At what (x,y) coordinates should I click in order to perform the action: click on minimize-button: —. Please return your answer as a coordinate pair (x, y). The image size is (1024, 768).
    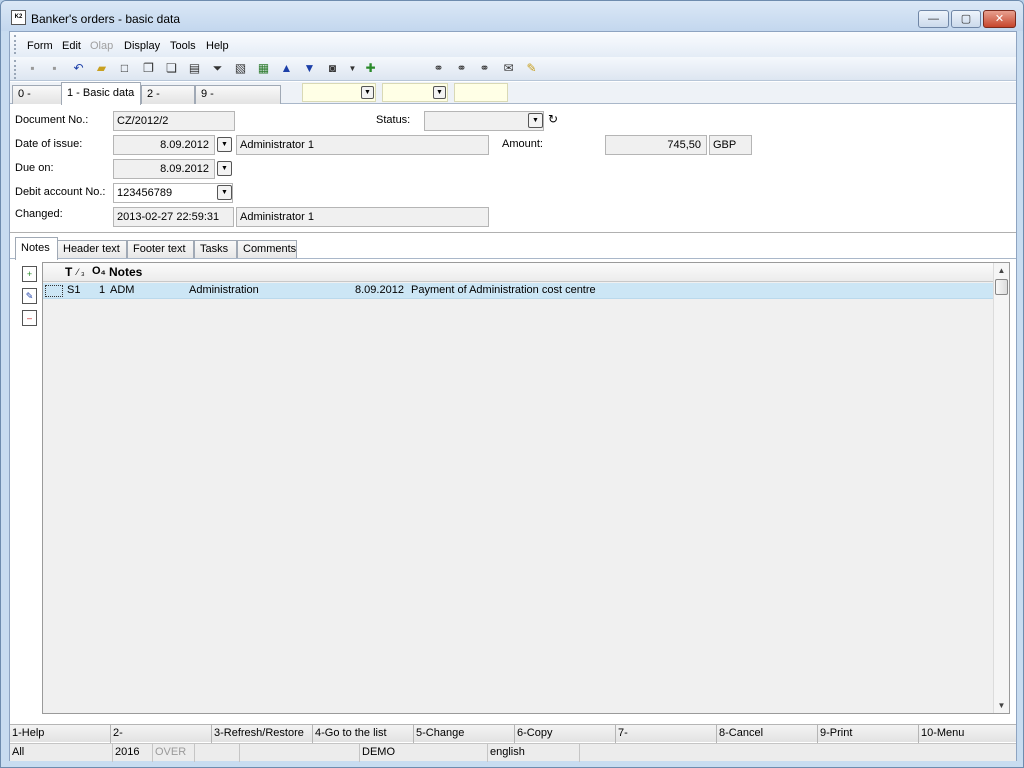
    Looking at the image, I should click on (933, 19).